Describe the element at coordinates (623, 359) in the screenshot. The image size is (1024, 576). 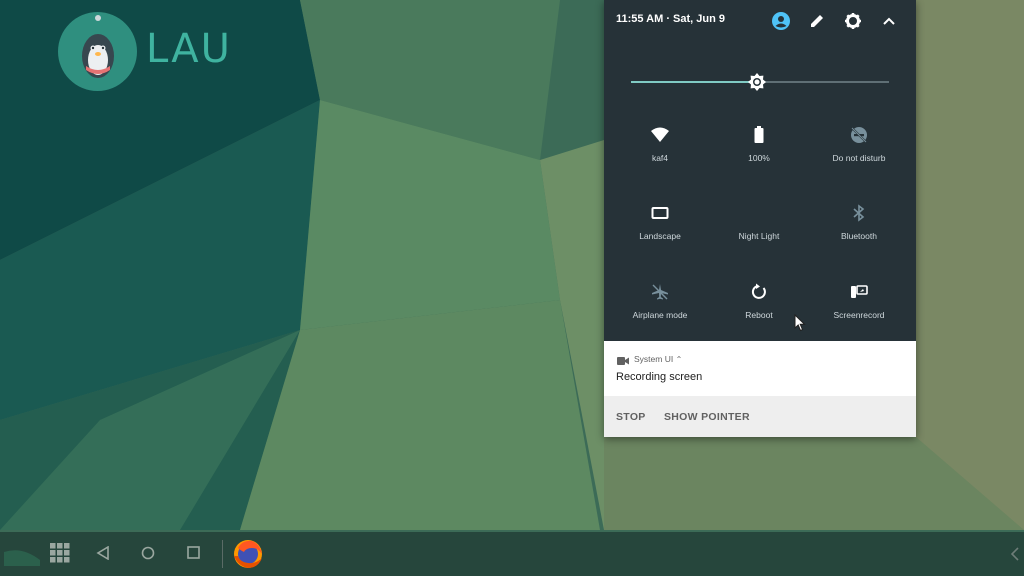
I see `video-camera-icon` at that location.